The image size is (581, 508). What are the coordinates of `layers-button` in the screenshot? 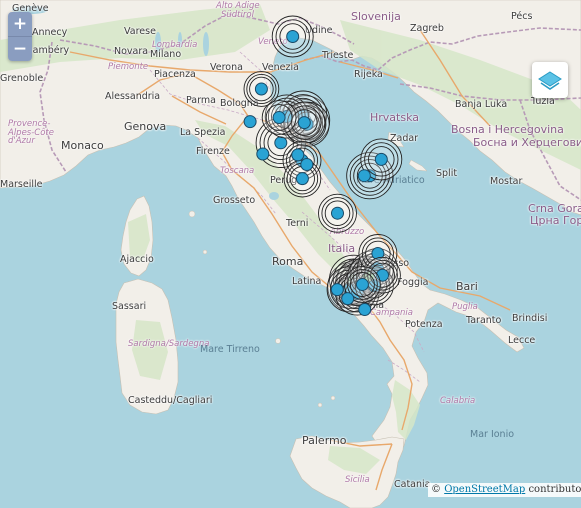 It's located at (550, 80).